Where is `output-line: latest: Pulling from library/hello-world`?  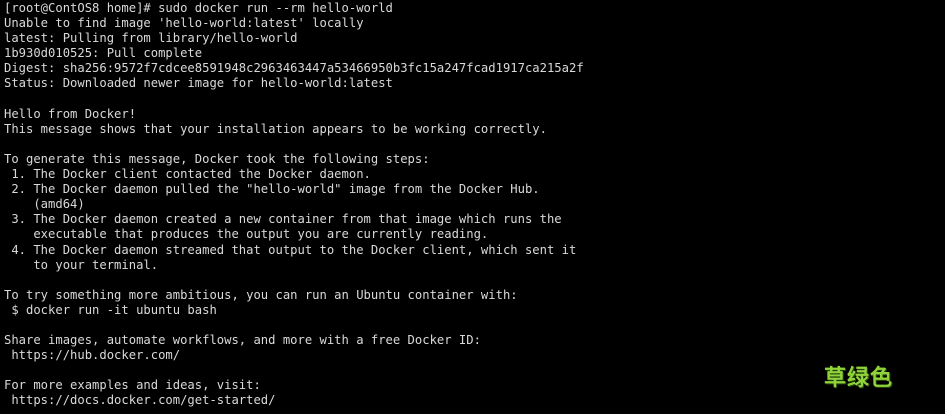
output-line: latest: Pulling from library/hello-world is located at coordinates (151, 38).